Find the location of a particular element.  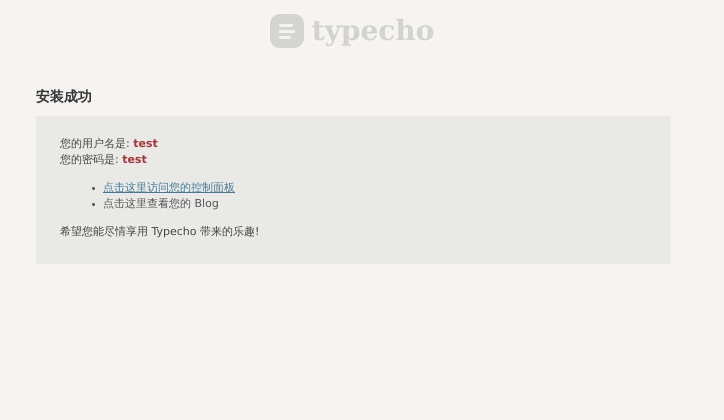

message-text: 希望您能尽情享用 Typecho 带来的乐趣! is located at coordinates (160, 232).